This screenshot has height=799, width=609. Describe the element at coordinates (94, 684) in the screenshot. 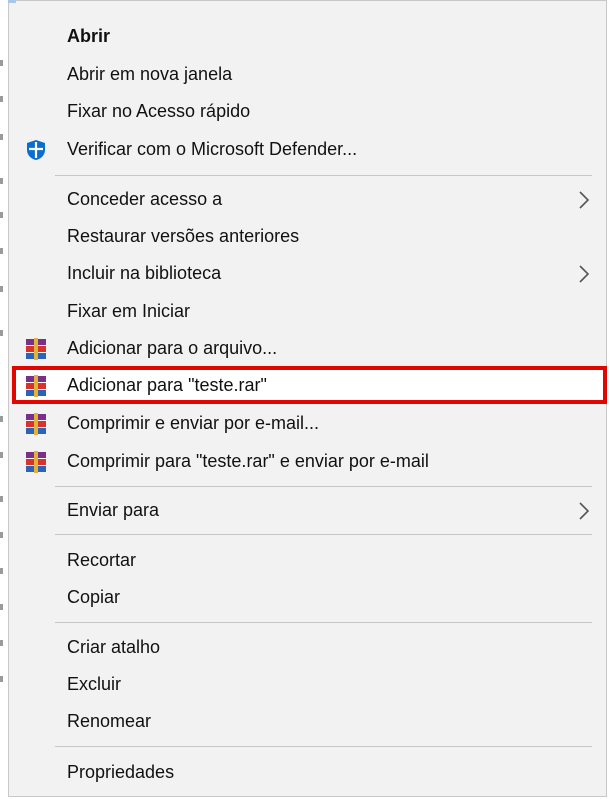

I see `menu-item-label: Excluir` at that location.